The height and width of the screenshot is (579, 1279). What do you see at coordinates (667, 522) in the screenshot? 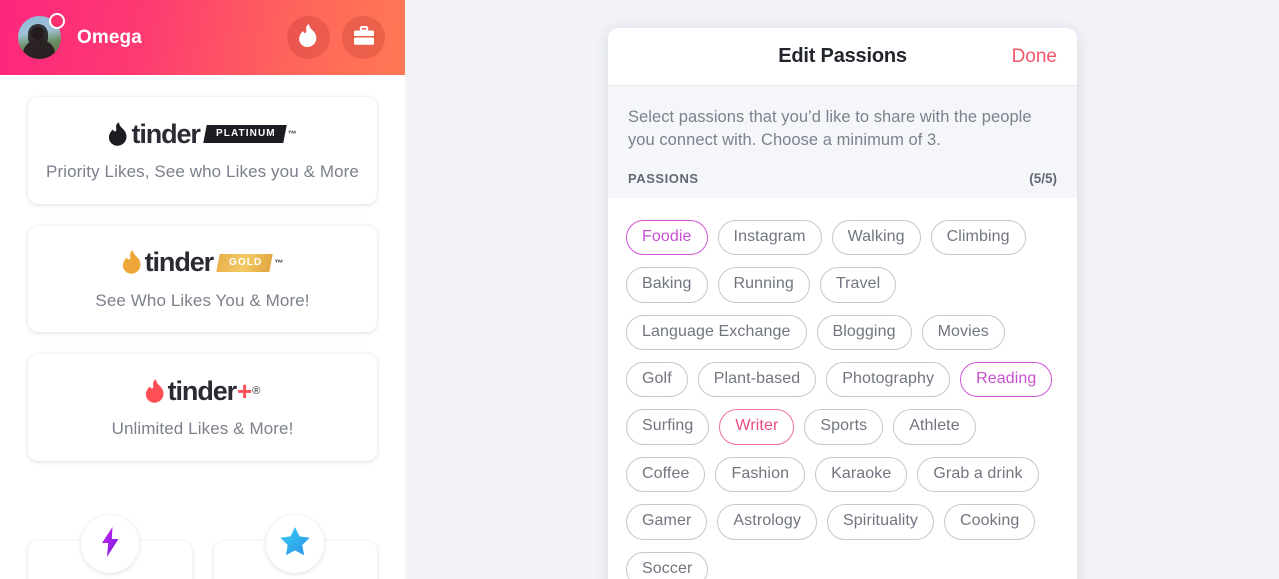
I see `passion-chip: Gamer` at bounding box center [667, 522].